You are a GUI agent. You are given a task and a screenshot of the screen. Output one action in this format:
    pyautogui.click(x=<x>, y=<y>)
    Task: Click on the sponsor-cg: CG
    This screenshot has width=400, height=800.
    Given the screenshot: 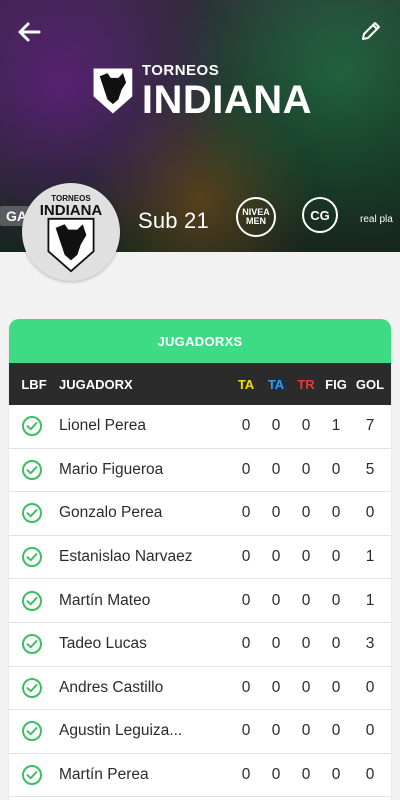 What is the action you would take?
    pyautogui.click(x=320, y=215)
    